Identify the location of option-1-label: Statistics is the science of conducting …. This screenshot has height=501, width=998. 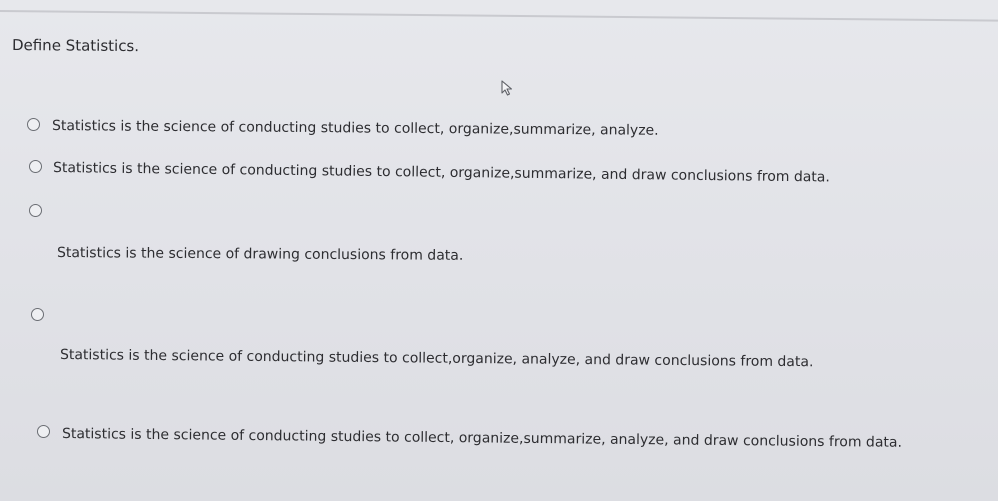
(355, 128).